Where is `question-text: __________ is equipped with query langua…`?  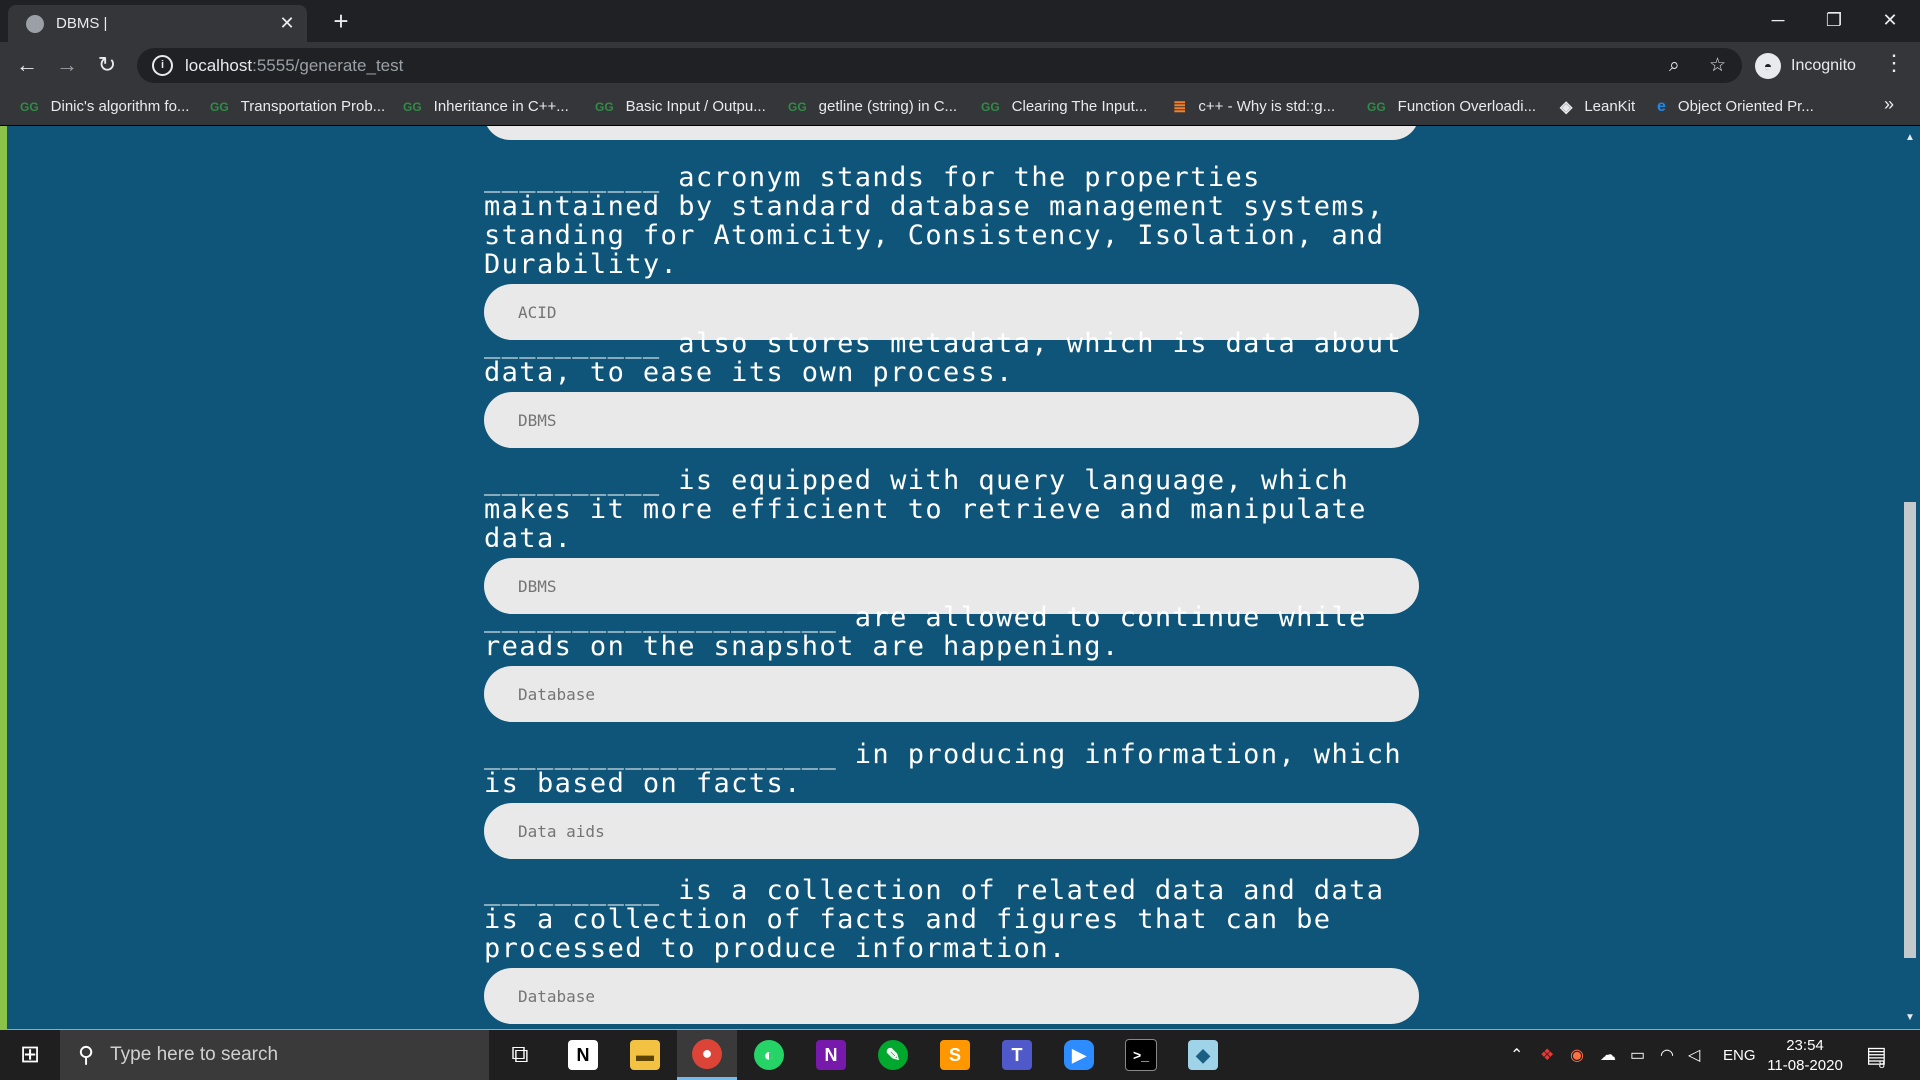 question-text: __________ is equipped with query langua… is located at coordinates (934, 509).